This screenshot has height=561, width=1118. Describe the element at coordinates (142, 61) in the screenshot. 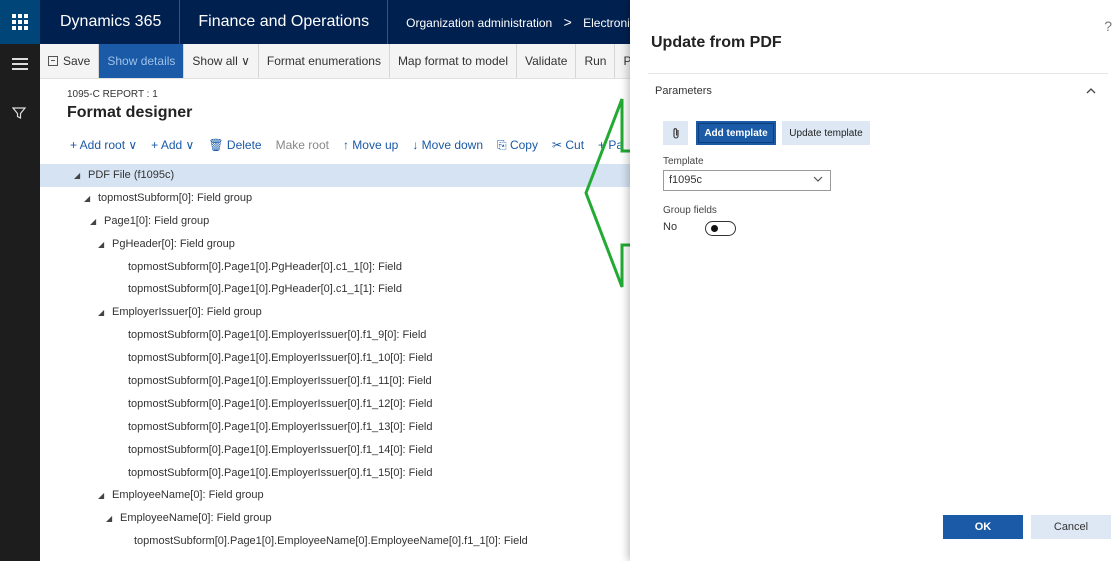

I see `show-details-button: Show details` at that location.